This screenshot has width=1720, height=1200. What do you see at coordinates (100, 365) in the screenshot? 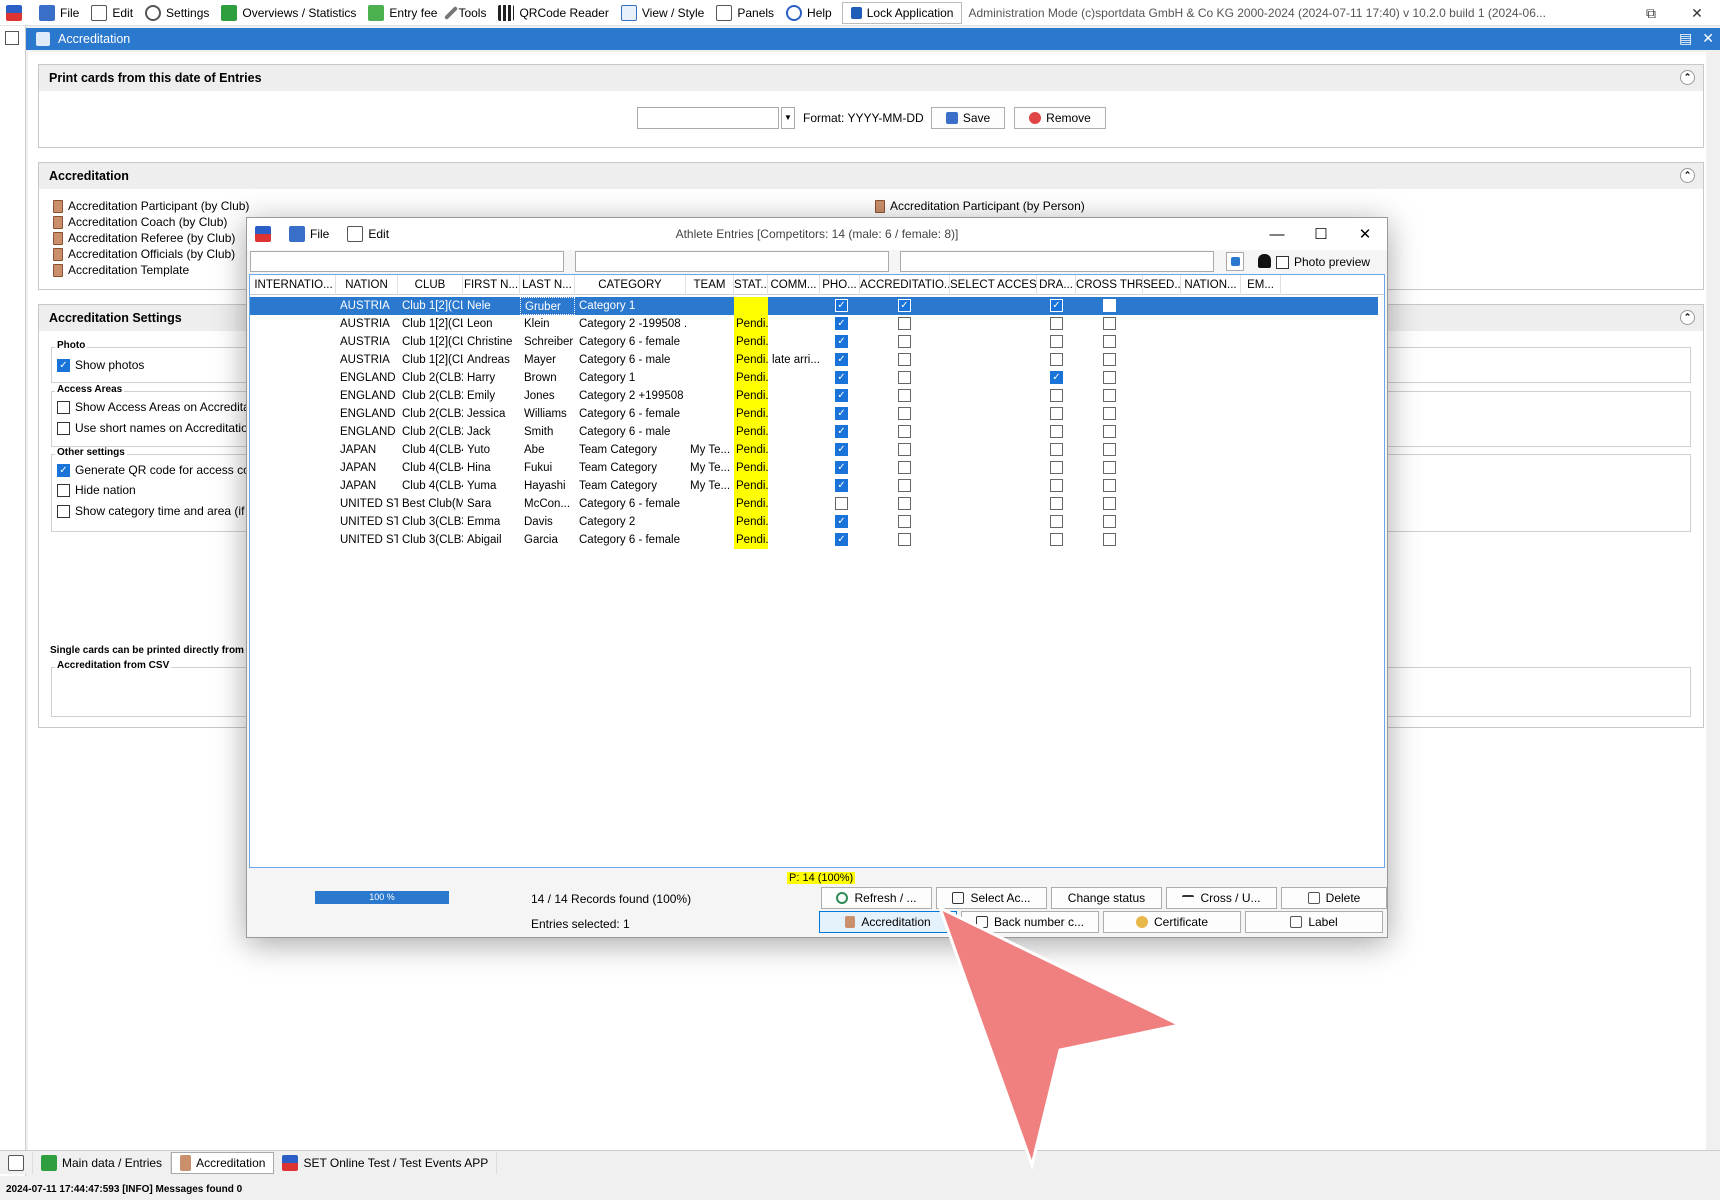
I see `show-photos-checkbox: ✓ Show photos` at bounding box center [100, 365].